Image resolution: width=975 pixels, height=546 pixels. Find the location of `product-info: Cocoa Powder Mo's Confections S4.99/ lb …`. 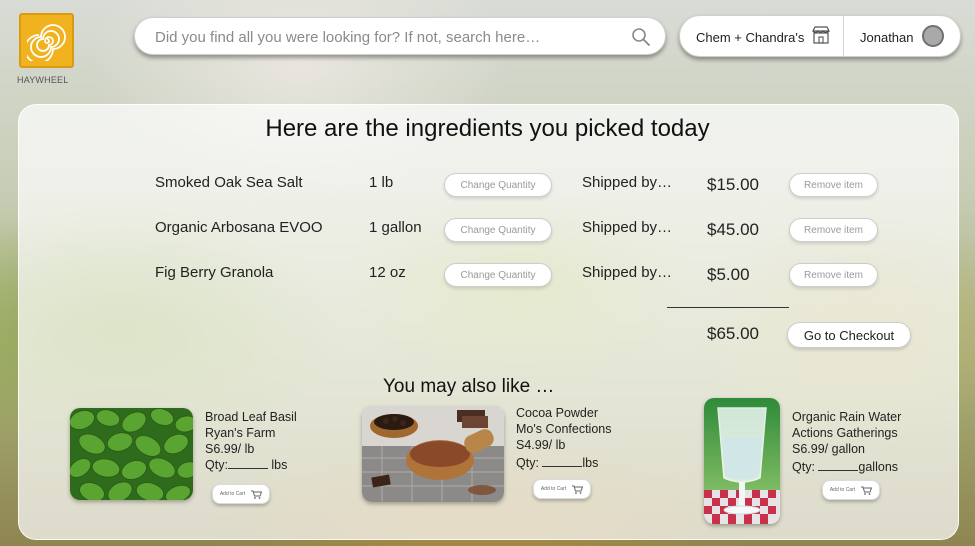

product-info: Cocoa Powder Mo's Confections S4.99/ lb … is located at coordinates (563, 438).